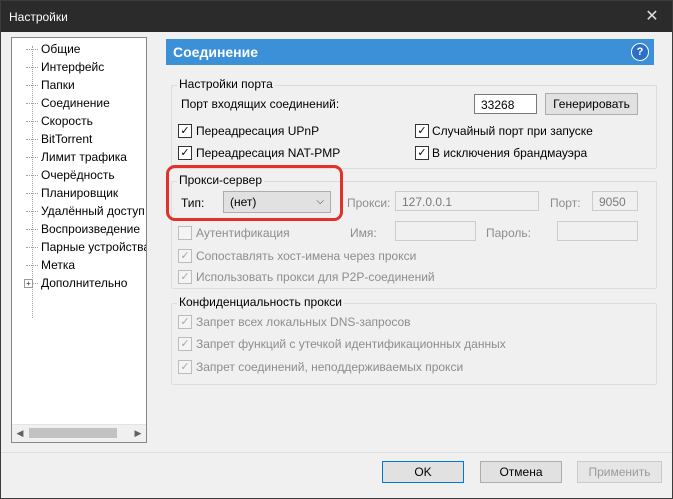  Describe the element at coordinates (615, 201) in the screenshot. I see `proxy-port-field: 9050` at that location.